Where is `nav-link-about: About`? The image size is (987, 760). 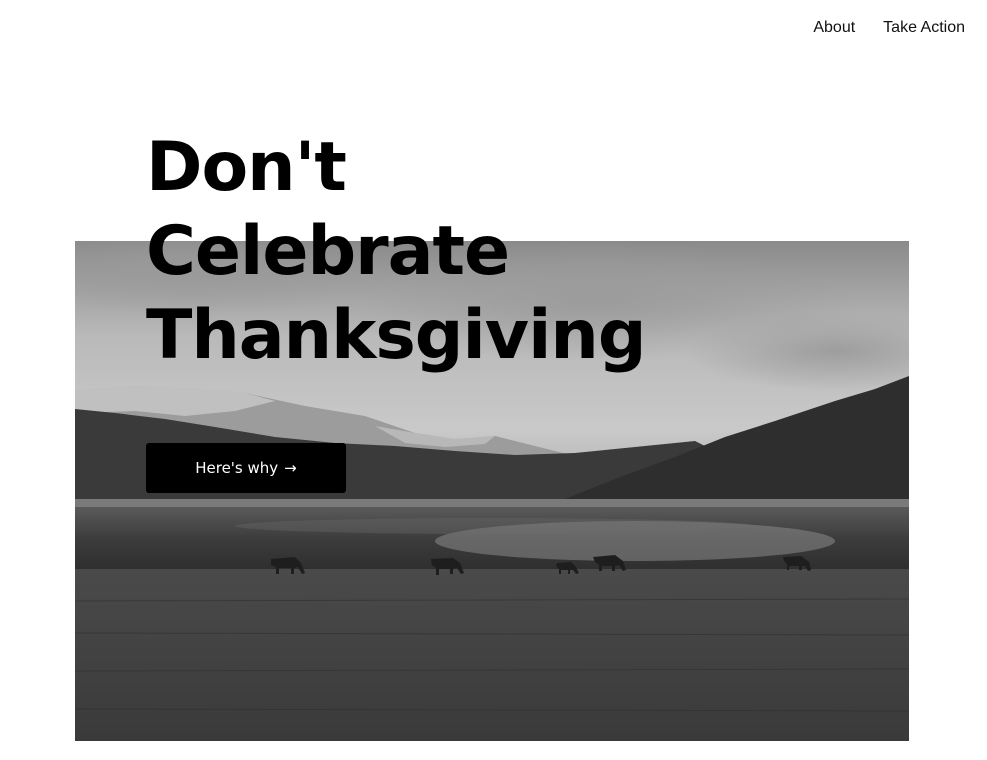
nav-link-about: About is located at coordinates (834, 28).